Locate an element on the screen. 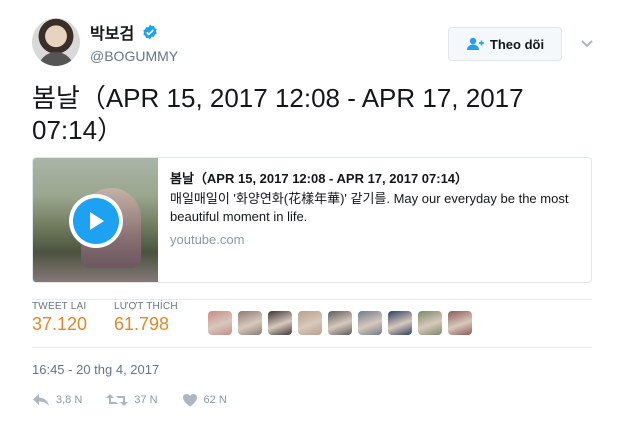 The image size is (625, 445). user-name-block: 박보검 @BOGUMMY is located at coordinates (134, 42).